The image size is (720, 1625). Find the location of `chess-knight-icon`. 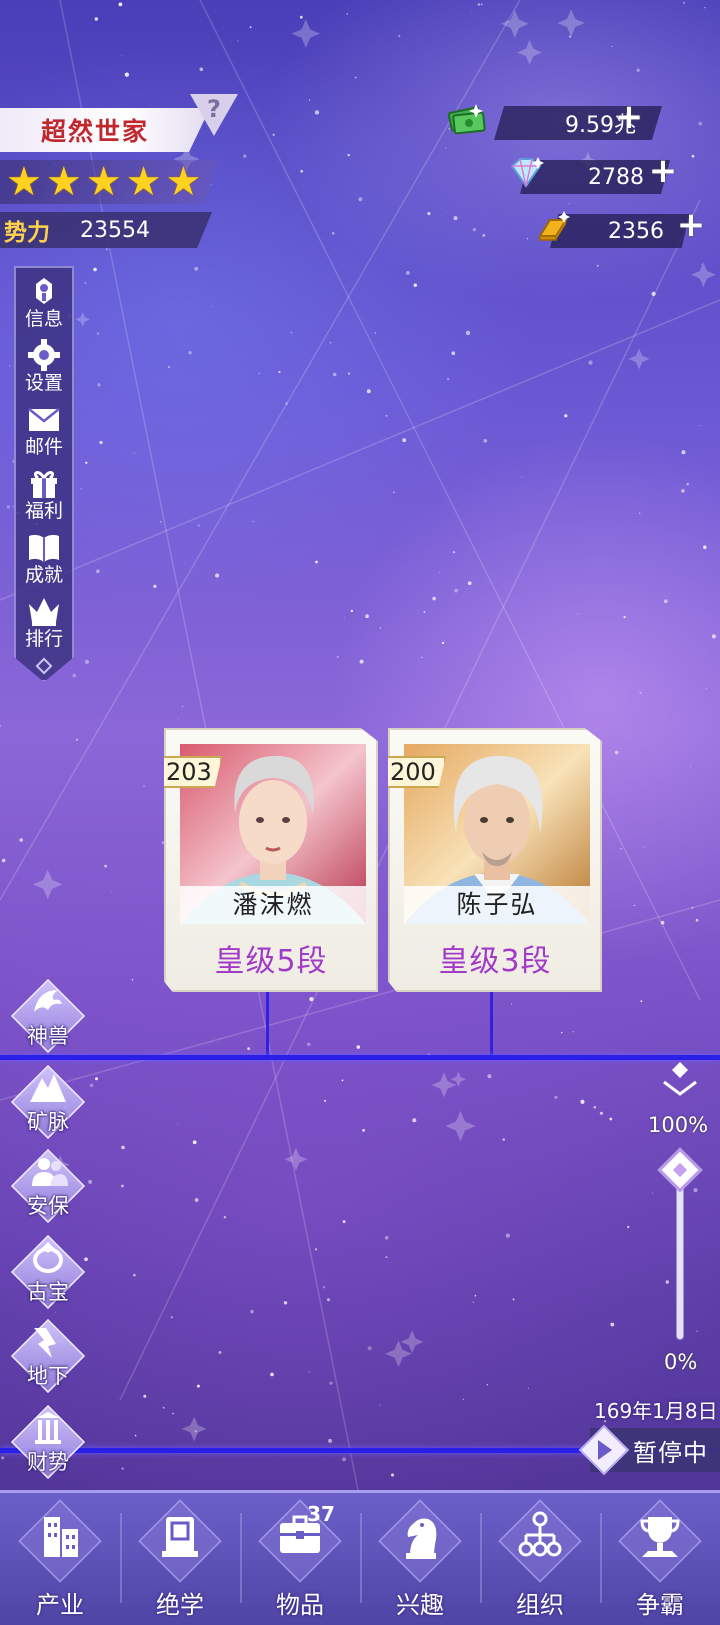

chess-knight-icon is located at coordinates (421, 1538).